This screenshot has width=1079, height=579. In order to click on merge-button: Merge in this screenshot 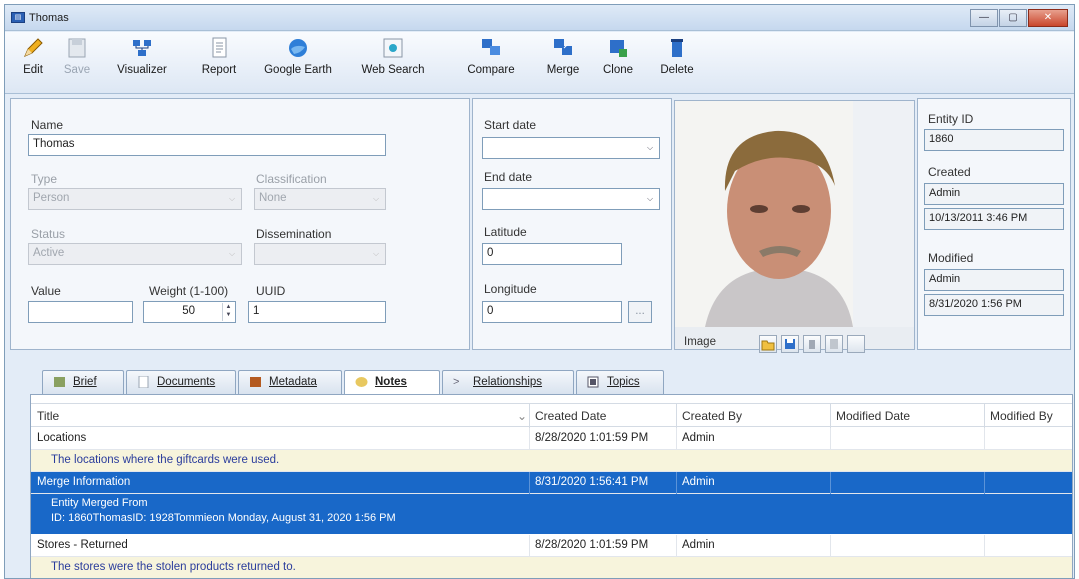, I will do `click(563, 56)`.